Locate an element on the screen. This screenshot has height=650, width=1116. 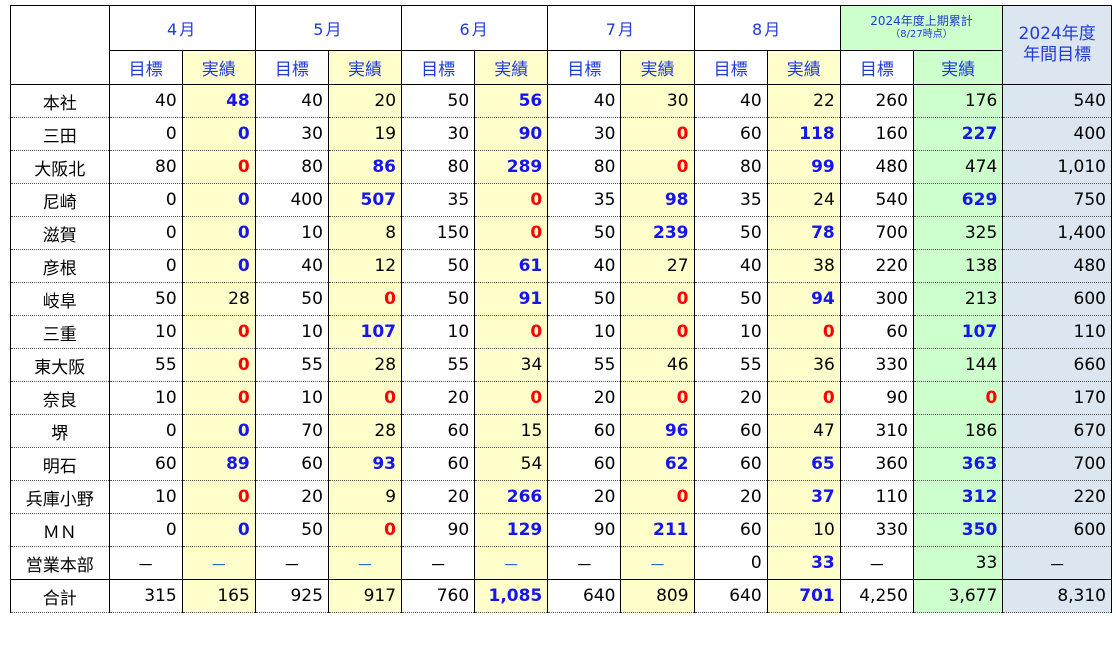
target-cell: 30 is located at coordinates (438, 134).